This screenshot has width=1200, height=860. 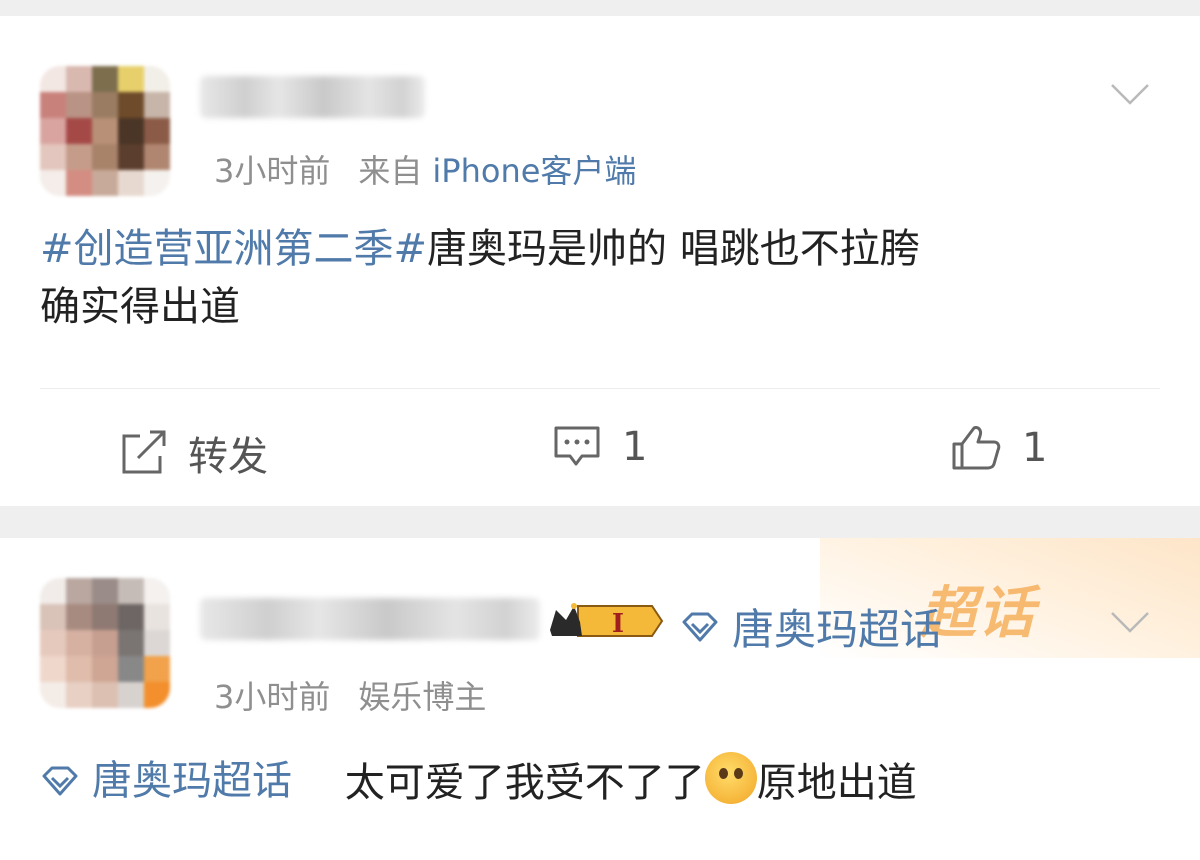 What do you see at coordinates (673, 249) in the screenshot?
I see `post-body-text: 唐奥玛是帅的 唱跳也不拉胯` at bounding box center [673, 249].